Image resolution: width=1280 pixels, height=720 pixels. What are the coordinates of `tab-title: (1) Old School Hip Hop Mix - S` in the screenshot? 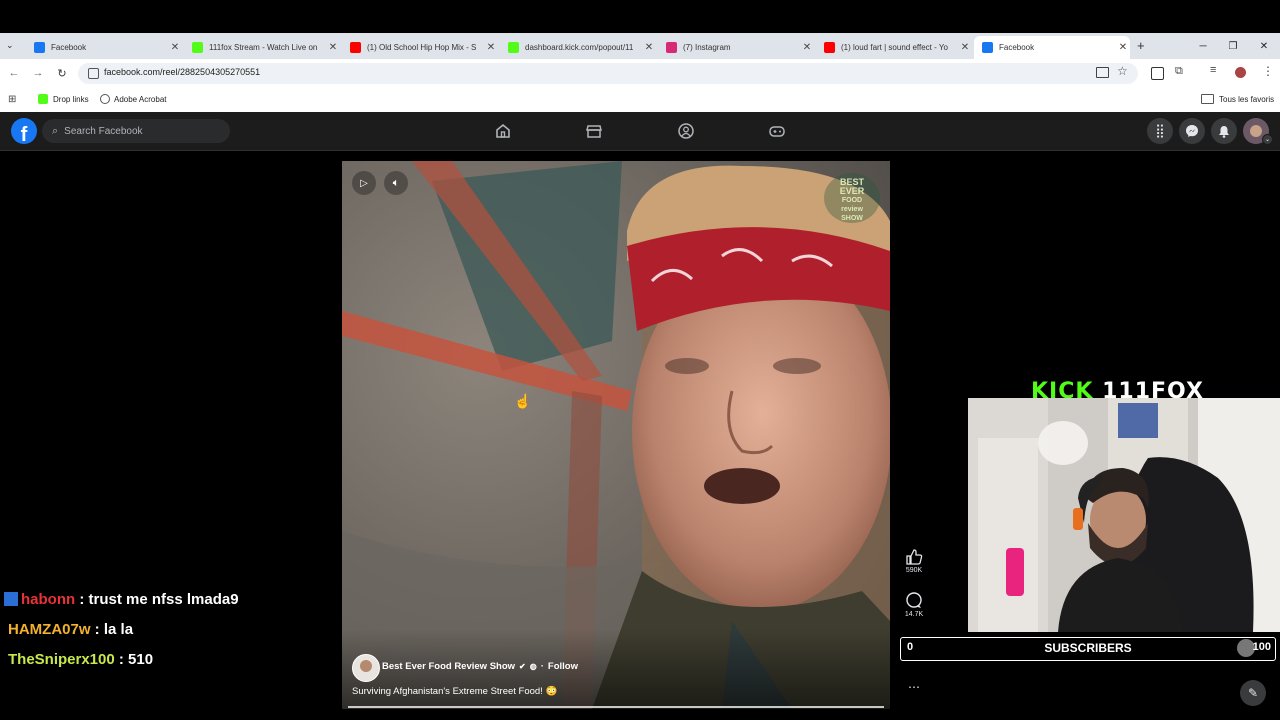 It's located at (422, 47).